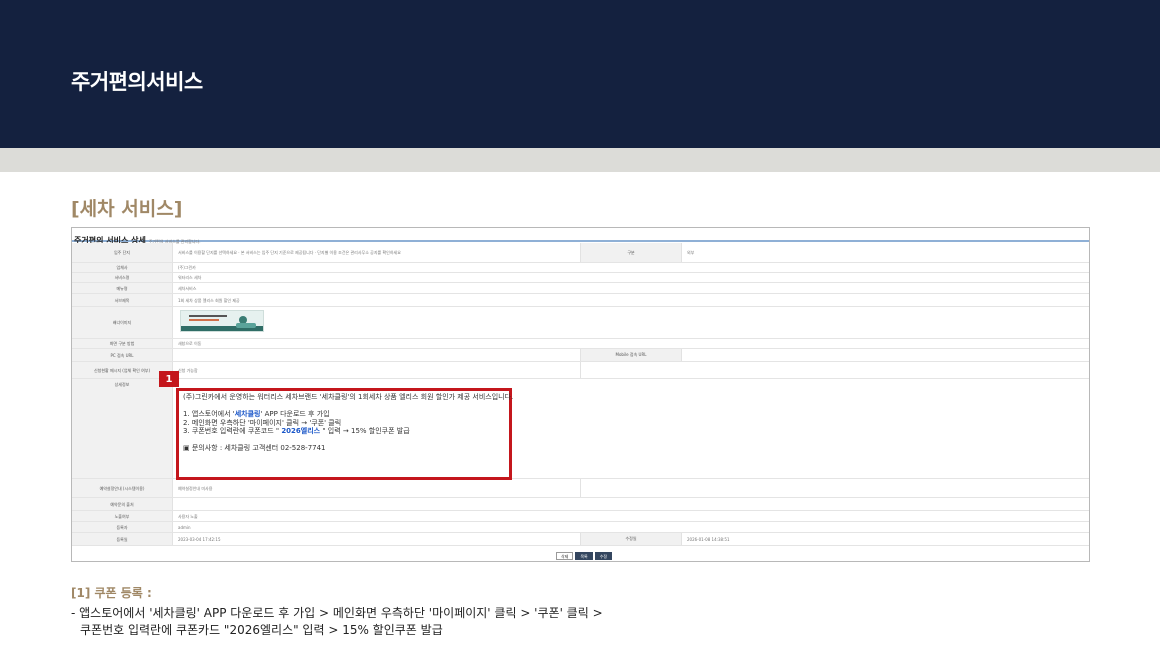 The width and height of the screenshot is (1160, 648). I want to click on row-label: 예약설정안내 (시스템이용), so click(122, 488).